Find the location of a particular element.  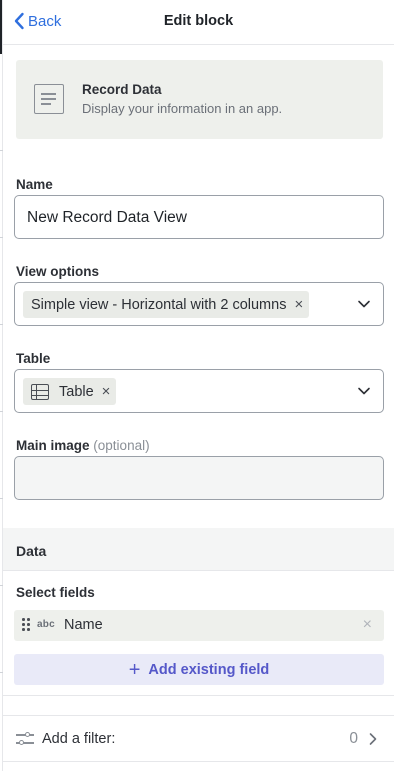

table-label: Table is located at coordinates (33, 358).